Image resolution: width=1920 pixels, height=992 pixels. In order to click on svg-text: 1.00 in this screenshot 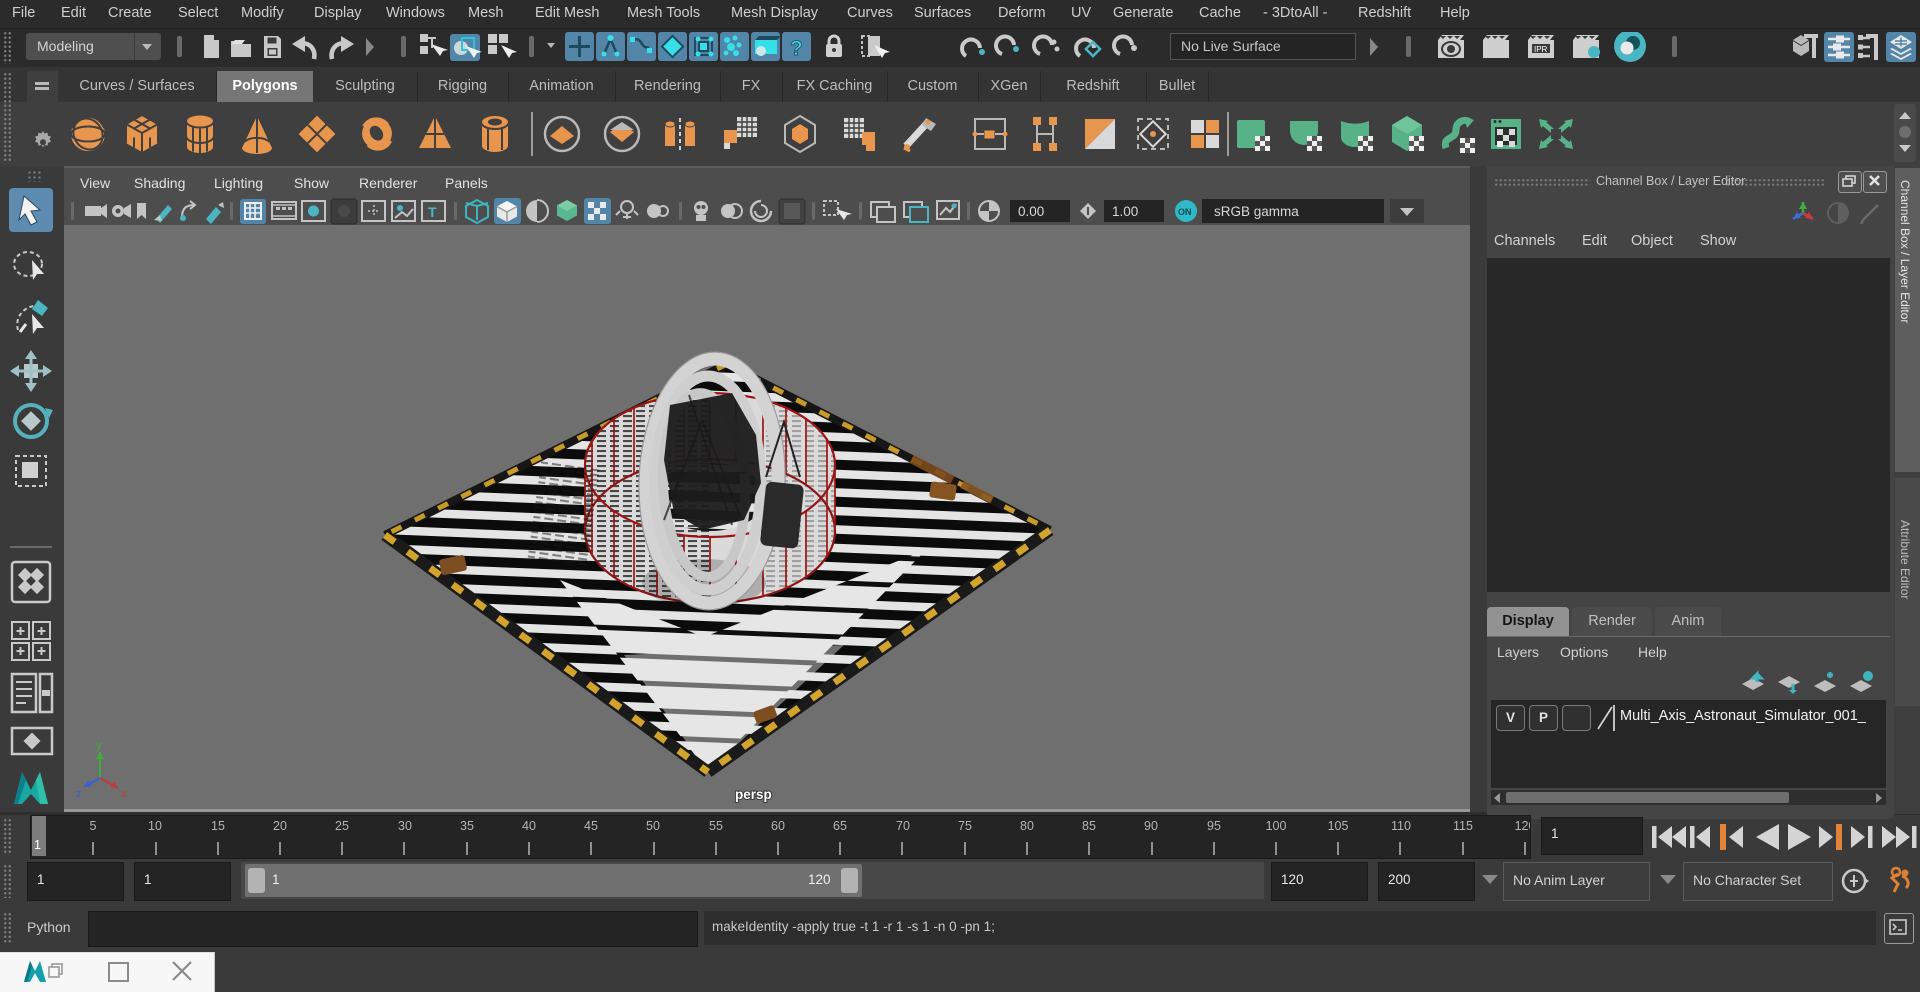, I will do `click(1125, 211)`.